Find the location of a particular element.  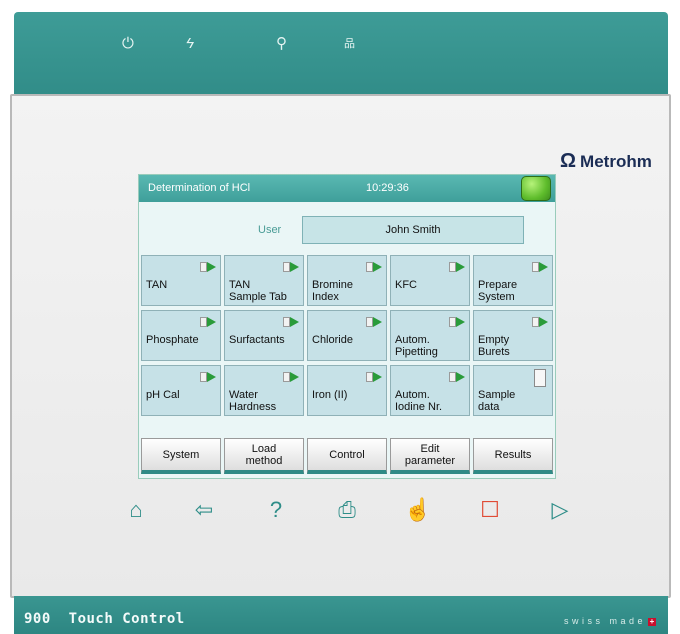

brand-logo: Ω Metrohm is located at coordinates (606, 161).